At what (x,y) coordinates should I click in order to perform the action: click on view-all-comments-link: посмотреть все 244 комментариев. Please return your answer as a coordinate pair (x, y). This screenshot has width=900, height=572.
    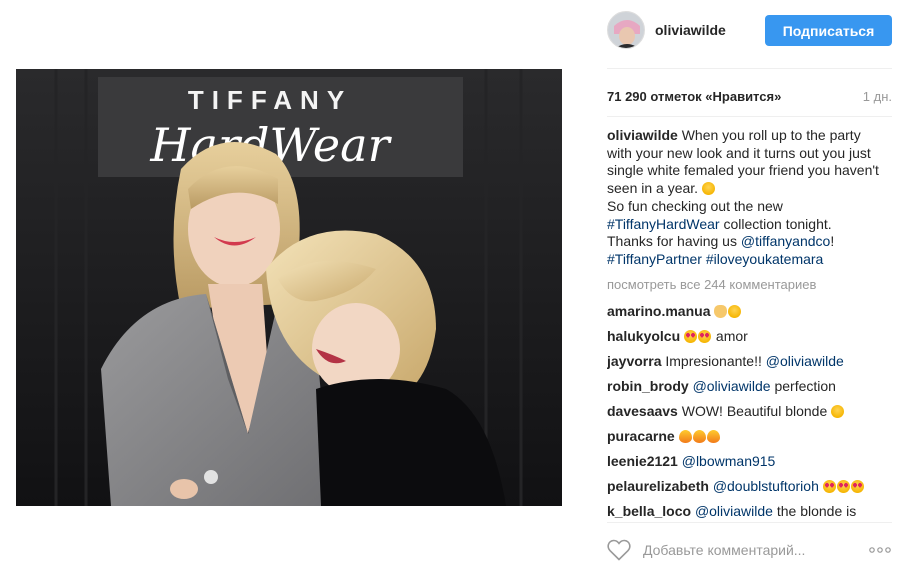
    Looking at the image, I should click on (711, 284).